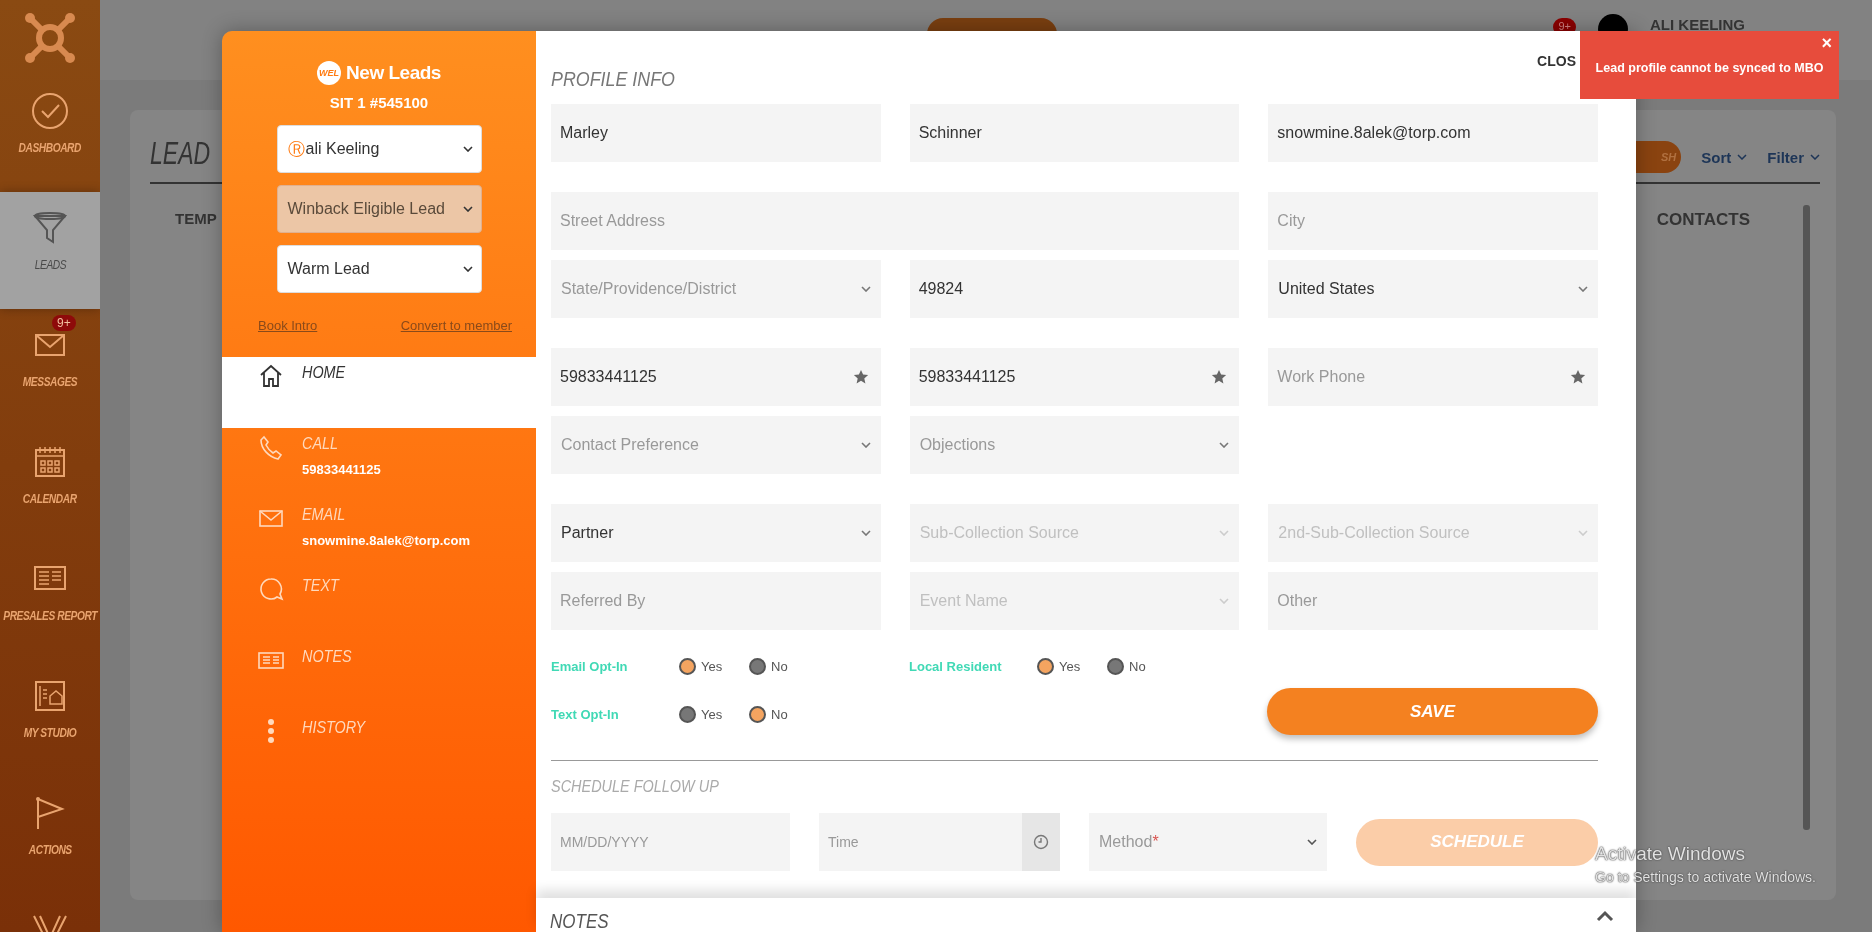 Image resolution: width=1872 pixels, height=932 pixels. I want to click on input-field: 49824, so click(1074, 289).